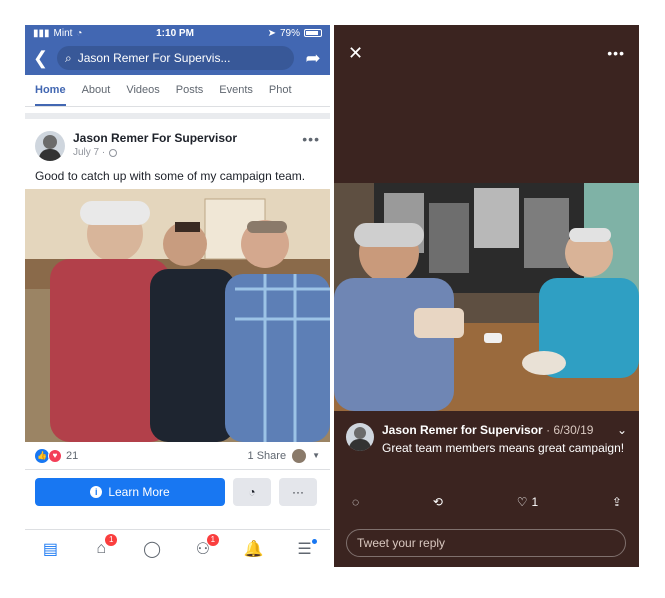 The image size is (665, 598). What do you see at coordinates (96, 492) in the screenshot?
I see `info-icon: i` at bounding box center [96, 492].